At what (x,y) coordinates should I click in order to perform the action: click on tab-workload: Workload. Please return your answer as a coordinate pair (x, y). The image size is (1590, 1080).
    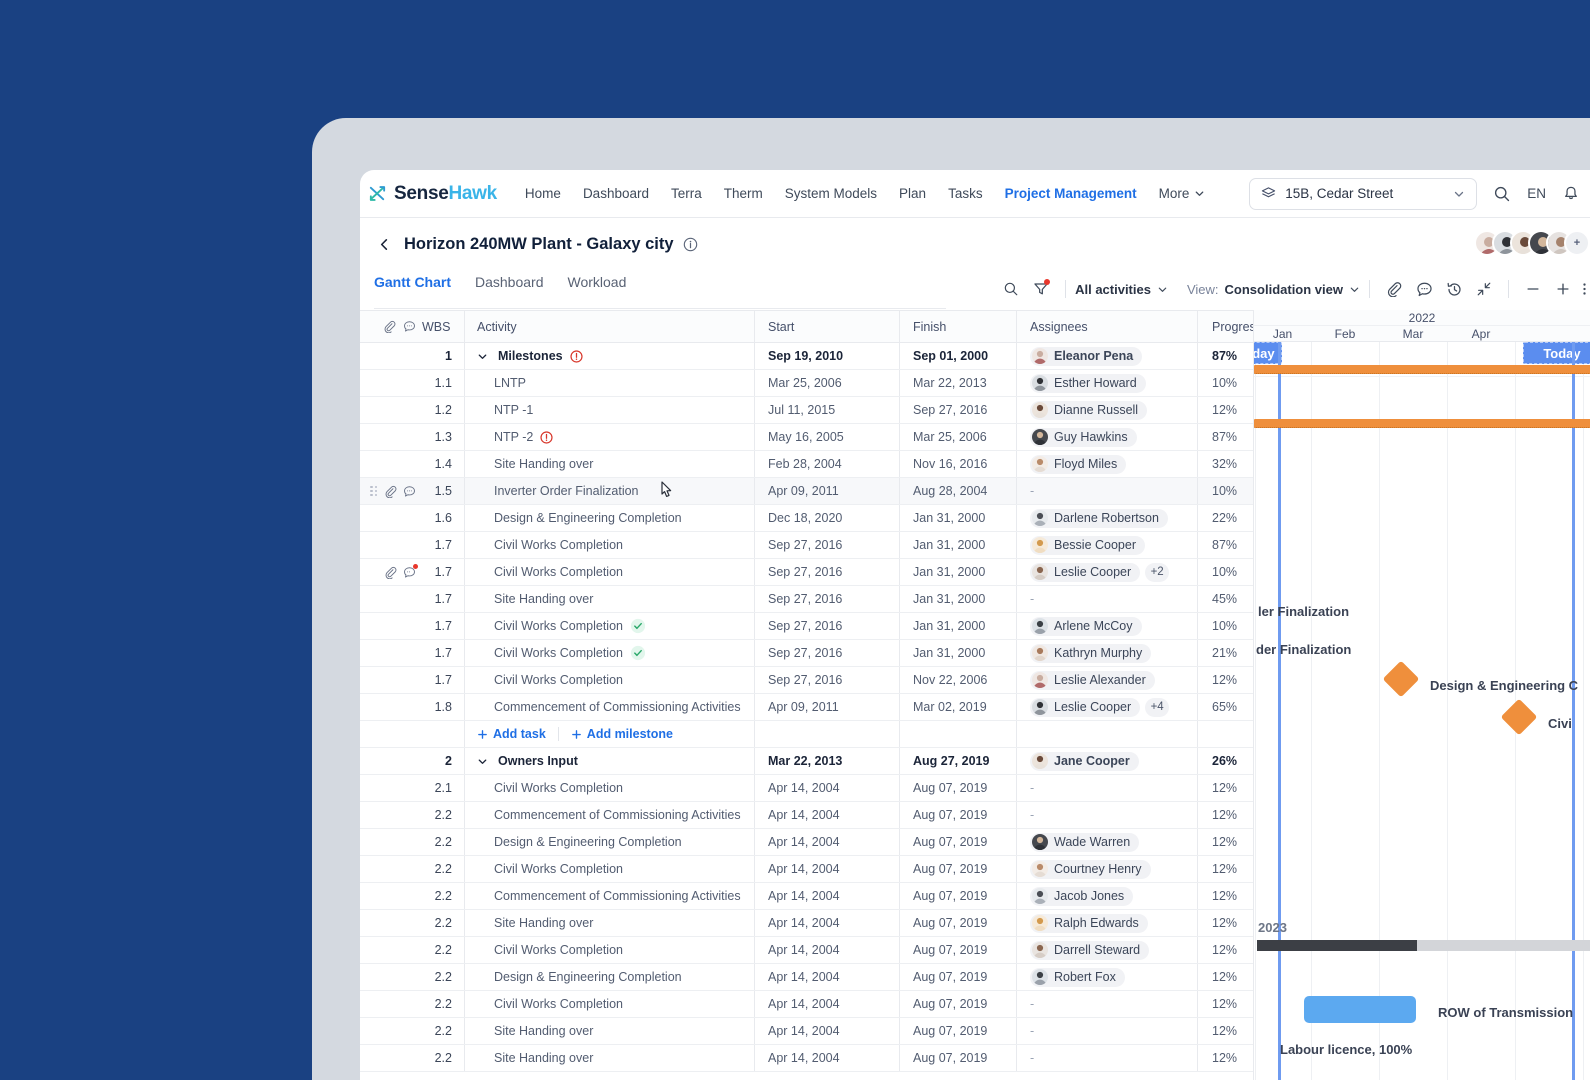
    Looking at the image, I should click on (597, 290).